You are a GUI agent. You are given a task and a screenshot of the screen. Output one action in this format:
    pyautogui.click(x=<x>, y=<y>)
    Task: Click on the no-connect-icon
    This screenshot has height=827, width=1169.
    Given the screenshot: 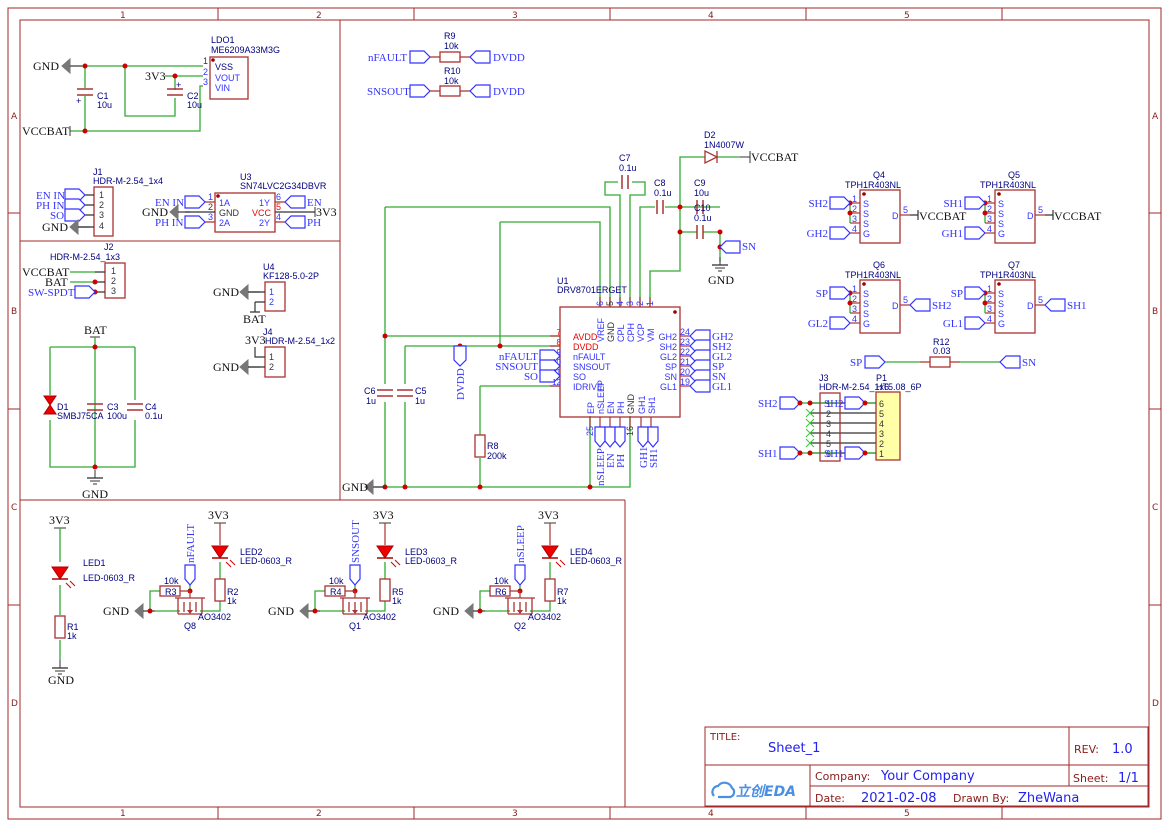 What is the action you would take?
    pyautogui.click(x=810, y=428)
    